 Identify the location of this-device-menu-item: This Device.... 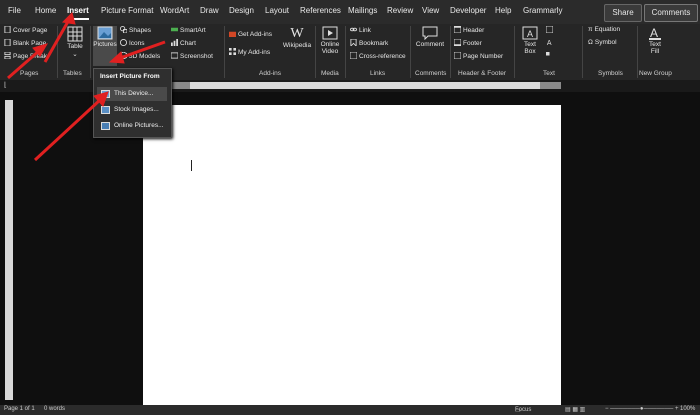
(132, 94).